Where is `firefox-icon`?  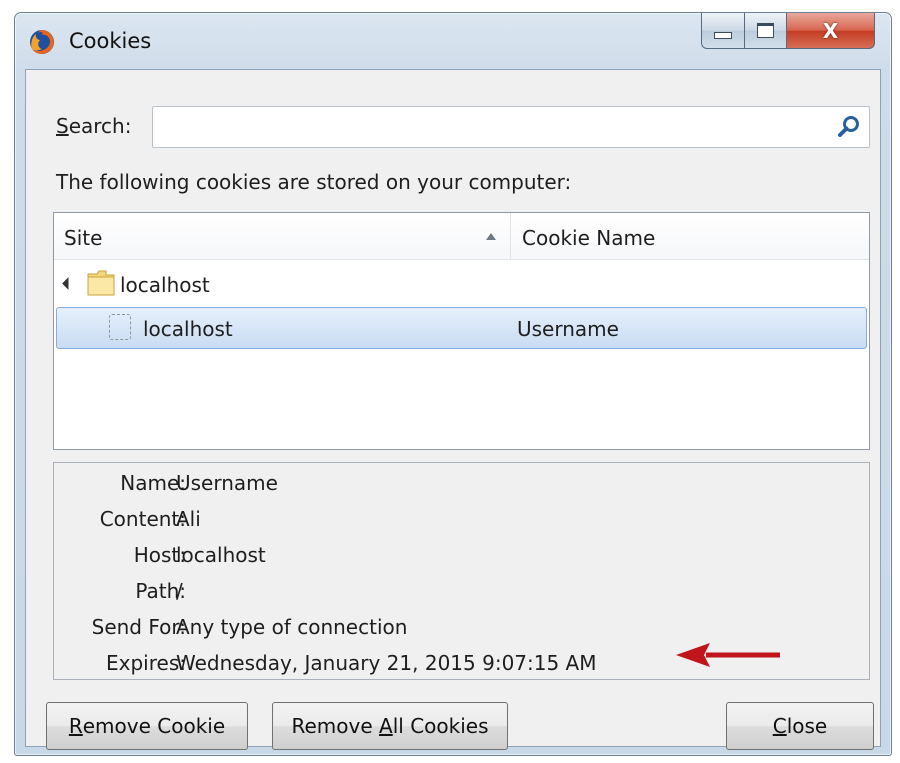 firefox-icon is located at coordinates (42, 42).